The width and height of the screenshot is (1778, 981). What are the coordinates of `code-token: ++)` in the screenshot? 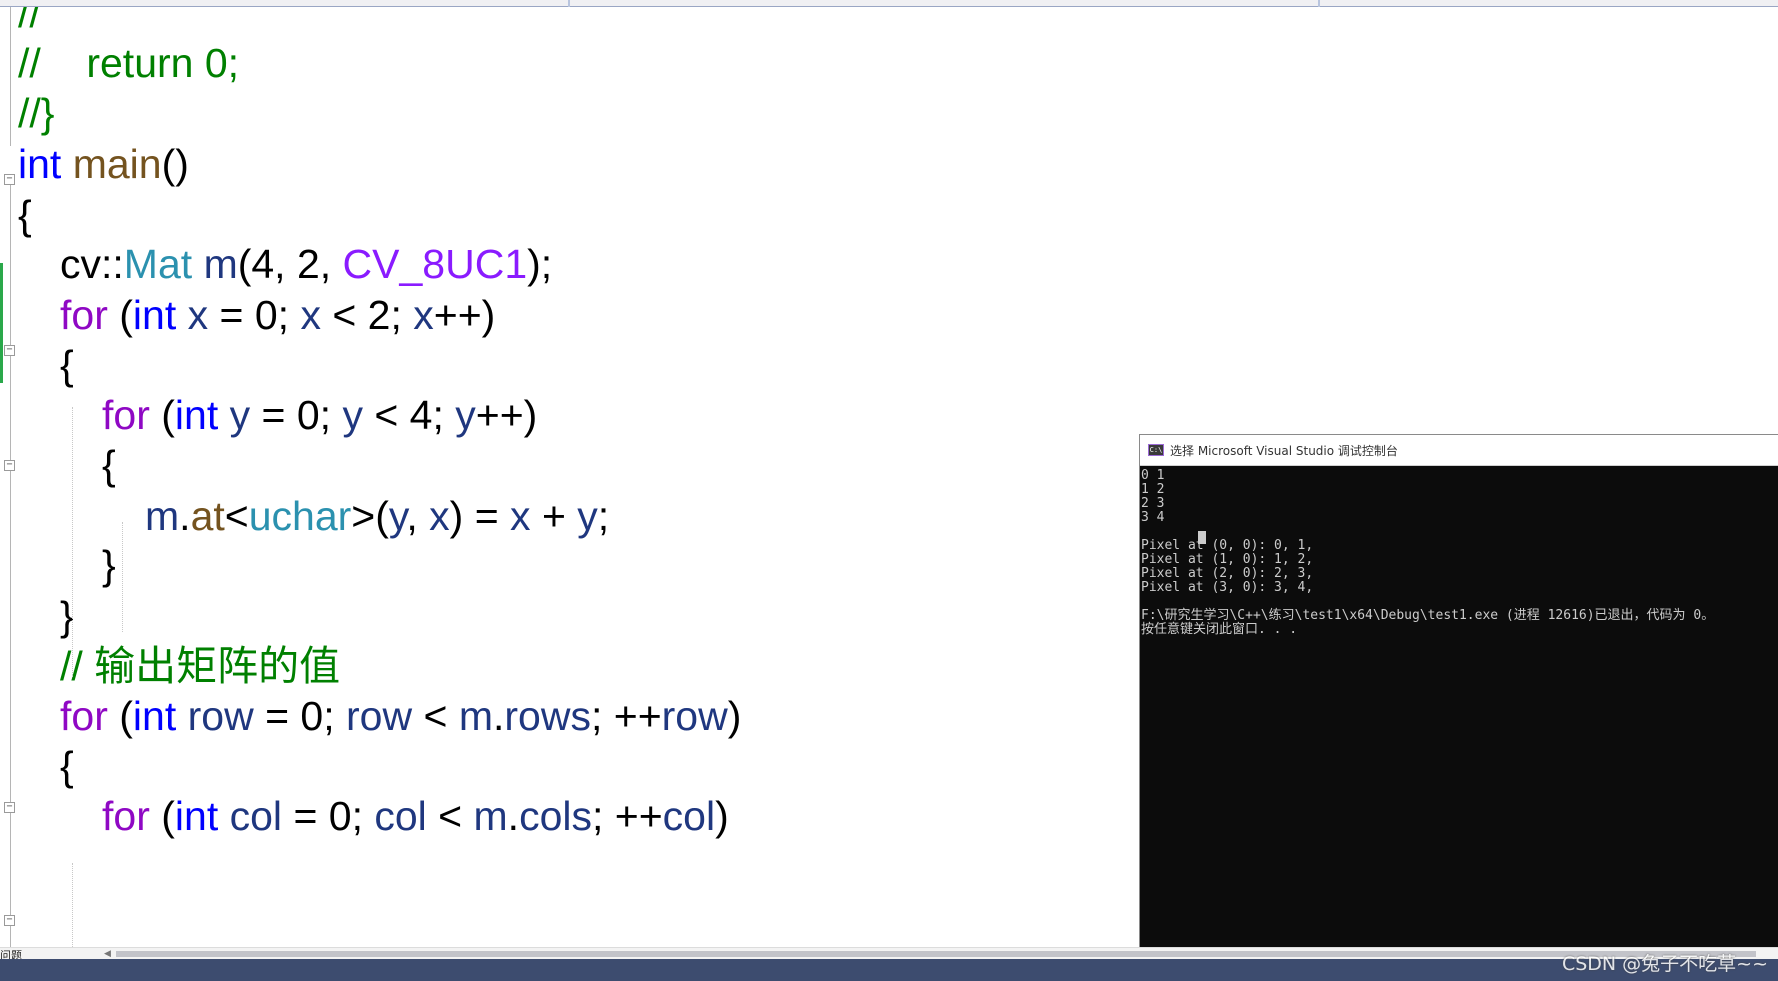 It's located at (506, 415).